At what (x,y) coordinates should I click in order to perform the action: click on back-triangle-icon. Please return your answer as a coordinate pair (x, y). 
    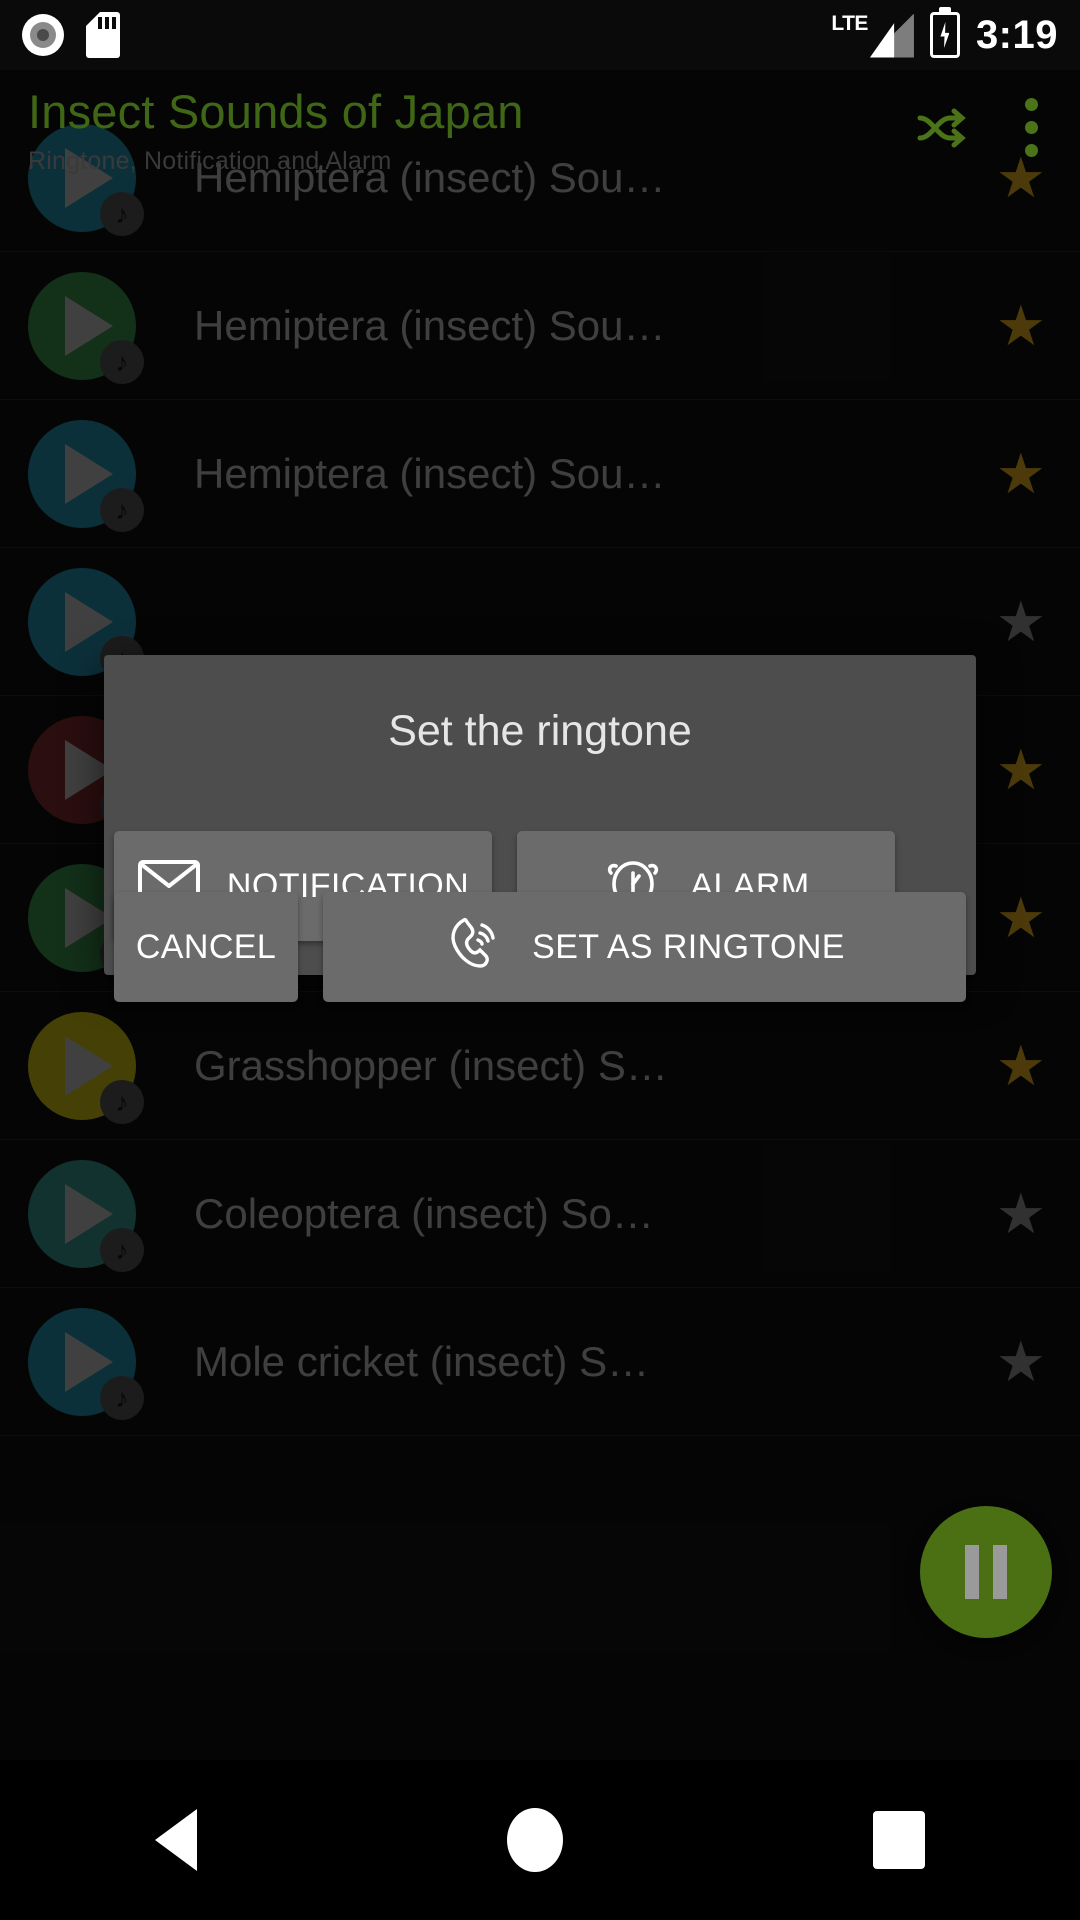
    Looking at the image, I should click on (176, 1840).